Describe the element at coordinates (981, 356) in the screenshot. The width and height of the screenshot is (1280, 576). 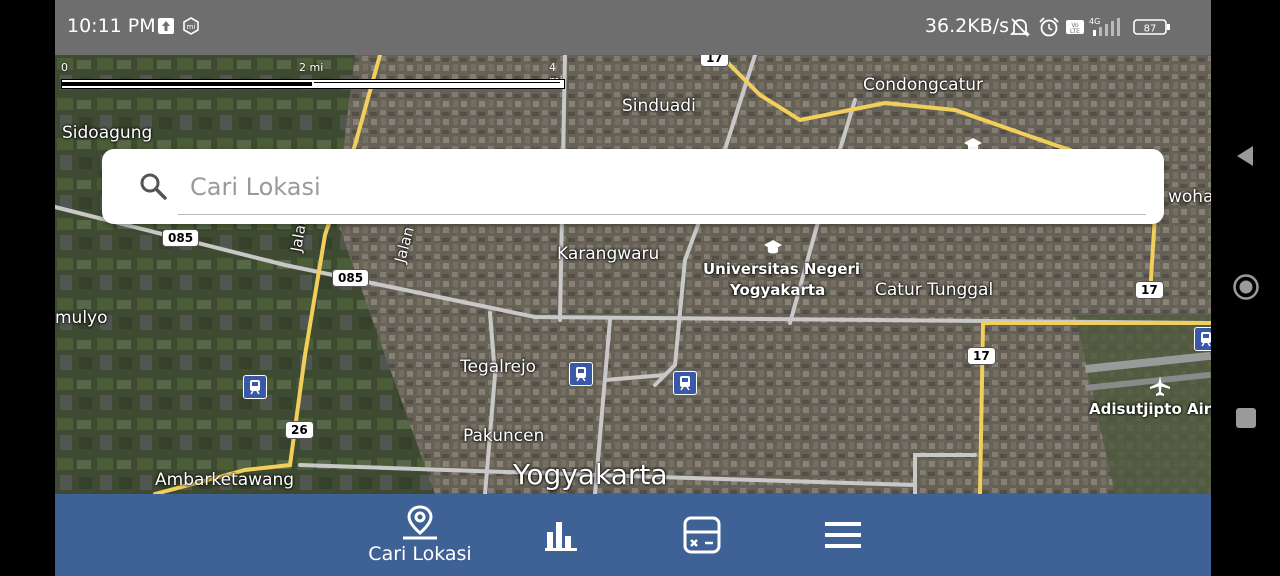
I see `road-shield-17-mid: 17` at that location.